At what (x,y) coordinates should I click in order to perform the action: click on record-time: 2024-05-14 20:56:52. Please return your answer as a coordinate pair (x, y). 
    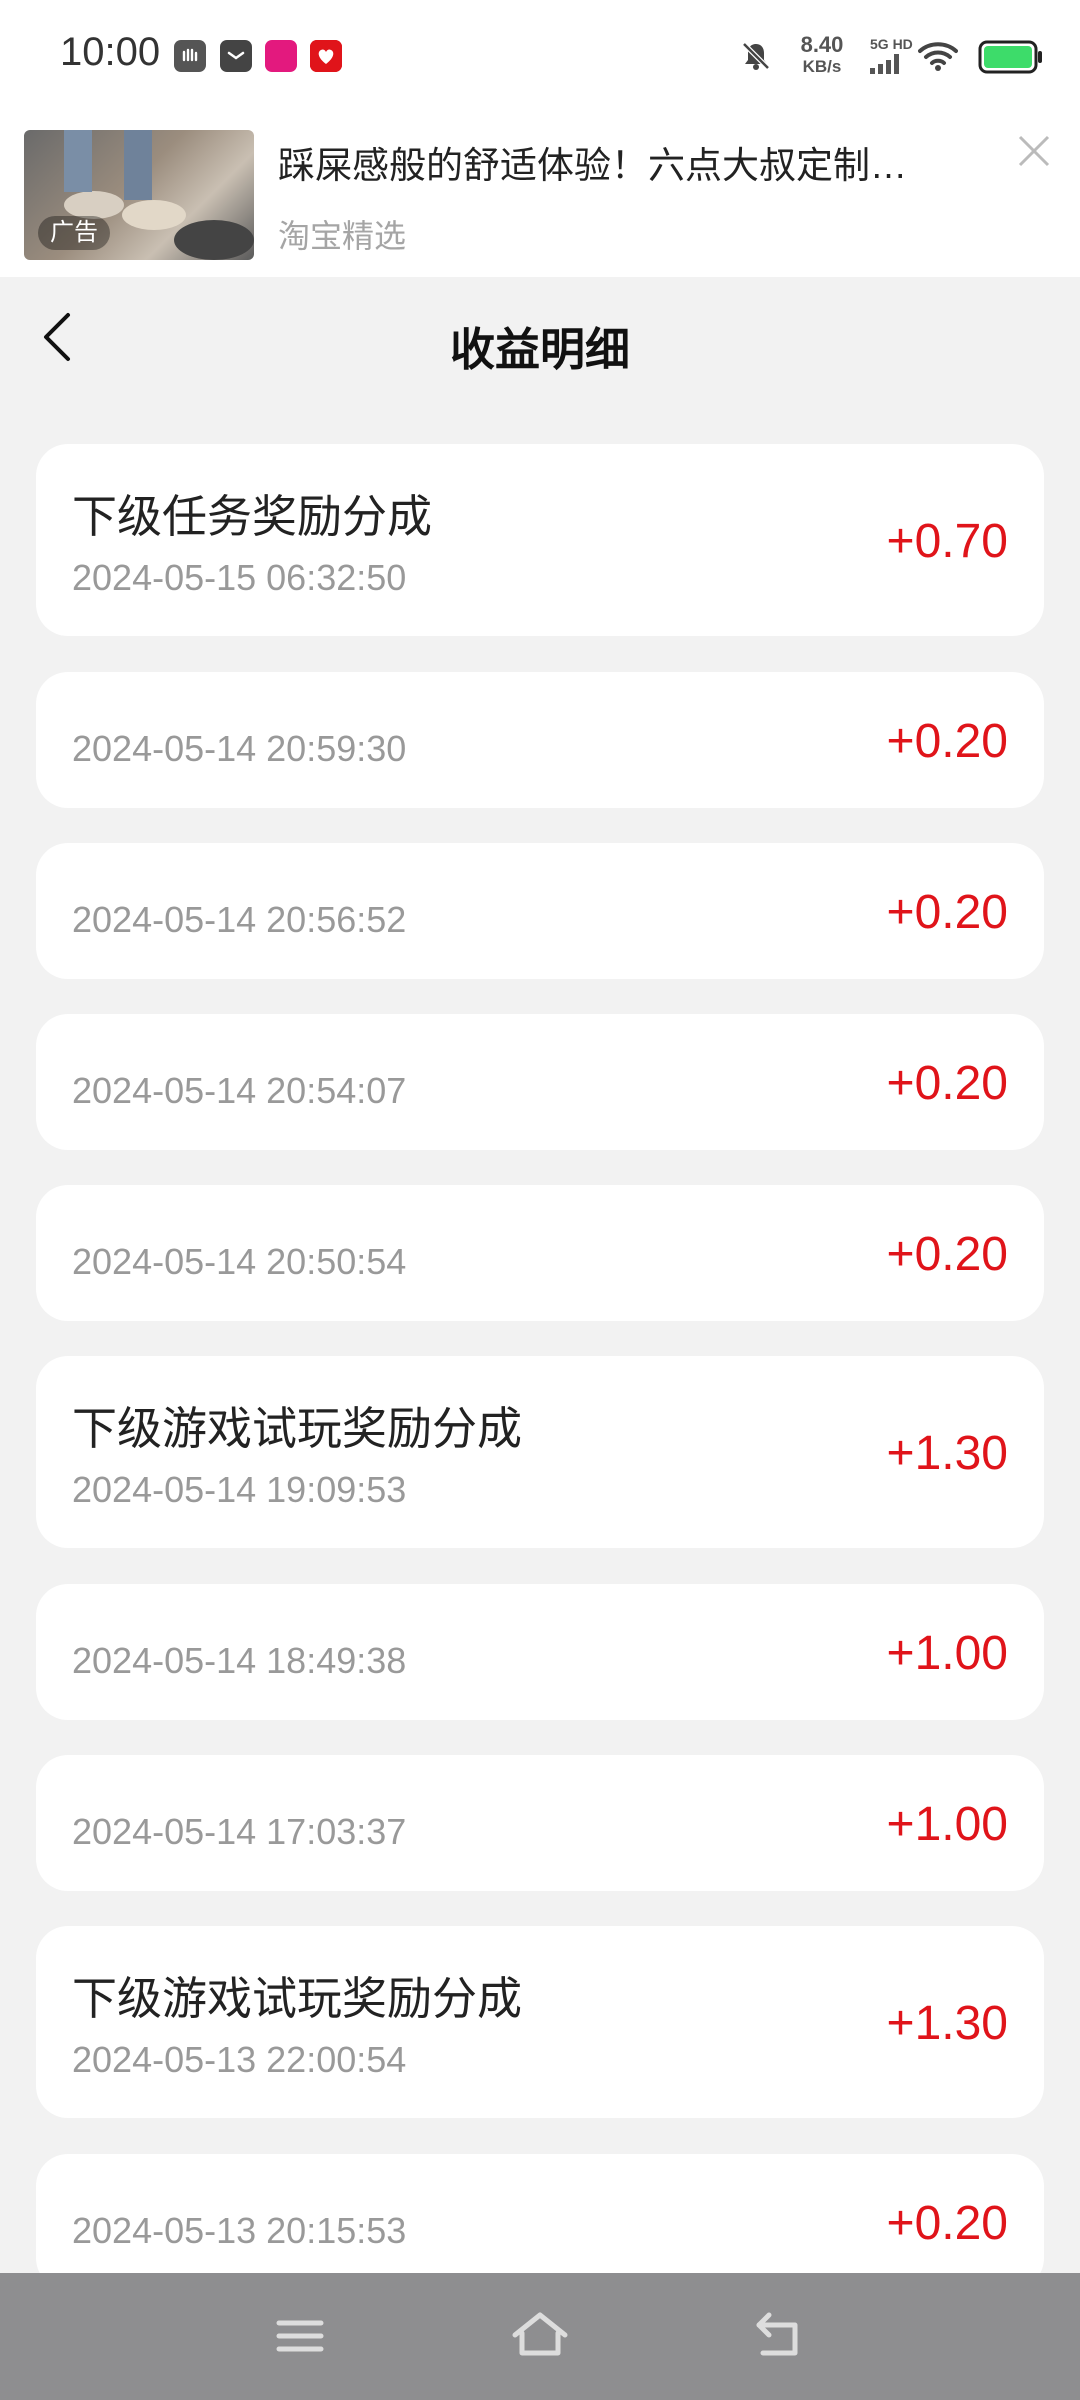
    Looking at the image, I should click on (239, 919).